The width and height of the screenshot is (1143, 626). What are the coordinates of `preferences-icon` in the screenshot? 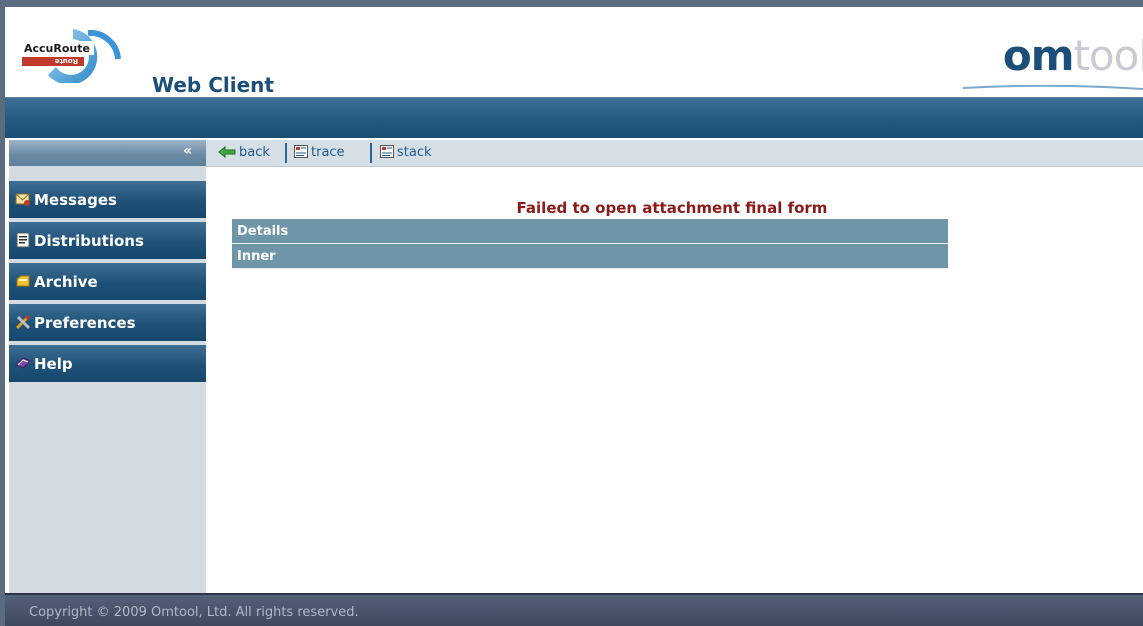 It's located at (23, 322).